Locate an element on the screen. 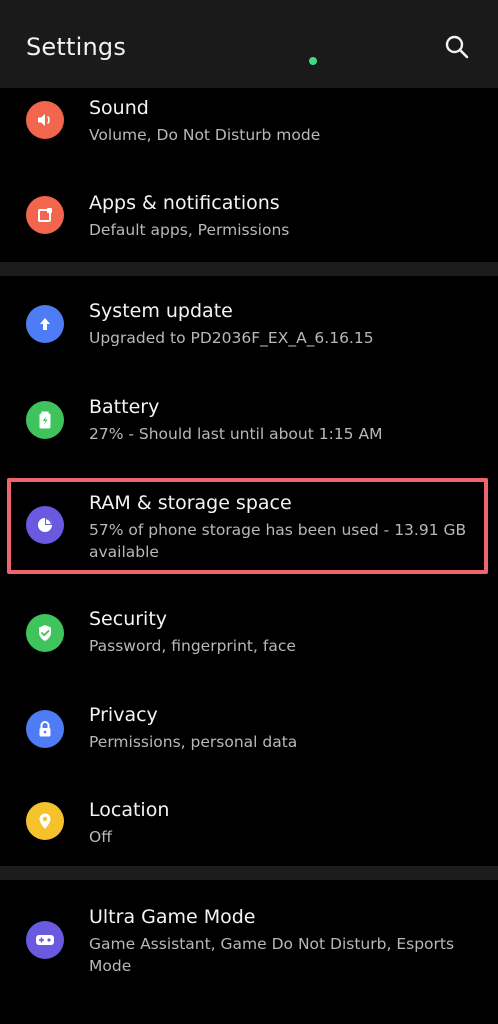  arrow-up-icon is located at coordinates (45, 324).